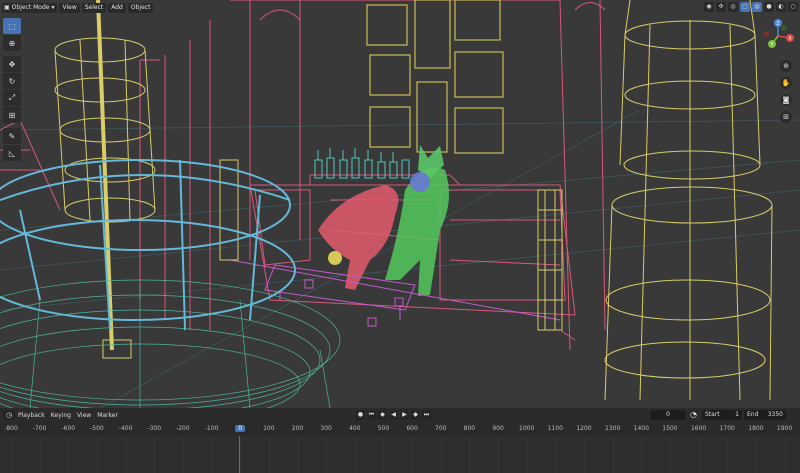 This screenshot has height=473, width=800. Describe the element at coordinates (97, 428) in the screenshot. I see `ruler-tick: -500` at that location.